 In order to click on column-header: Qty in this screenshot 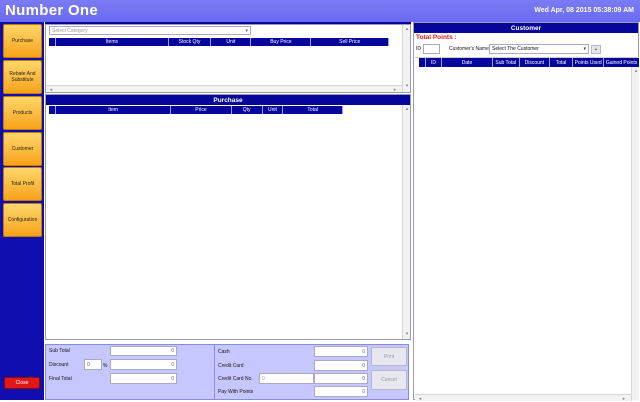, I will do `click(247, 110)`.